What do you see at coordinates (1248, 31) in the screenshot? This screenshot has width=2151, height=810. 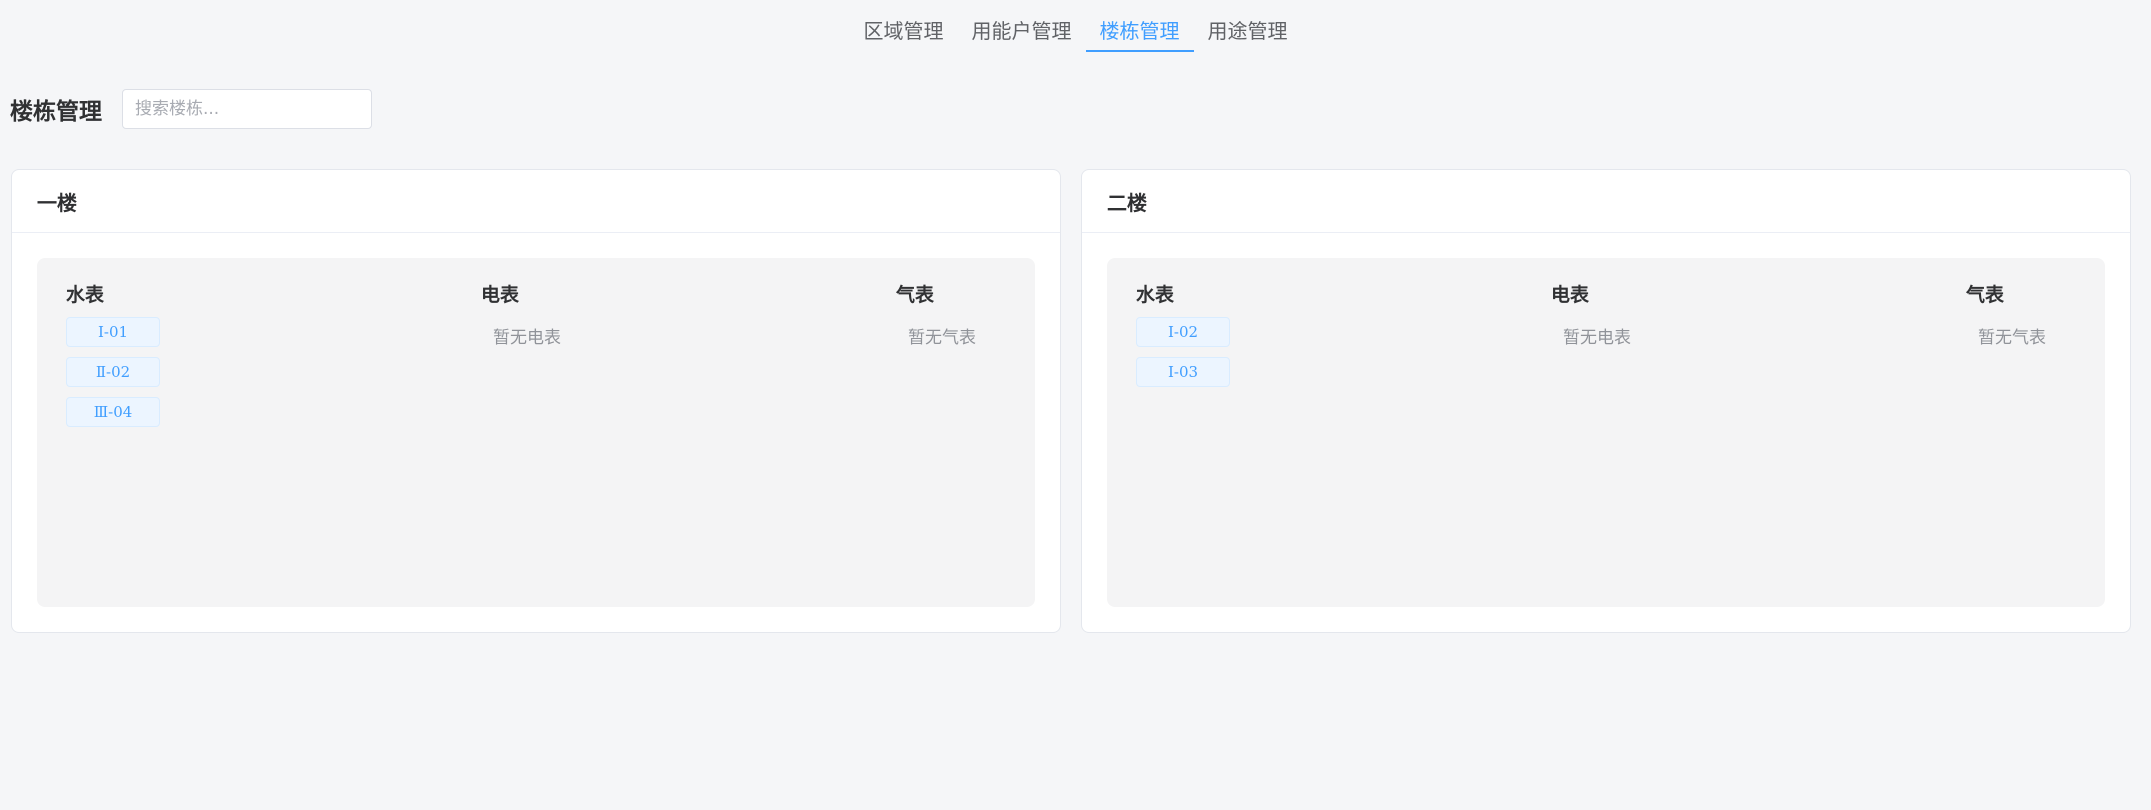 I see `tab-usage-management: 用途管理` at bounding box center [1248, 31].